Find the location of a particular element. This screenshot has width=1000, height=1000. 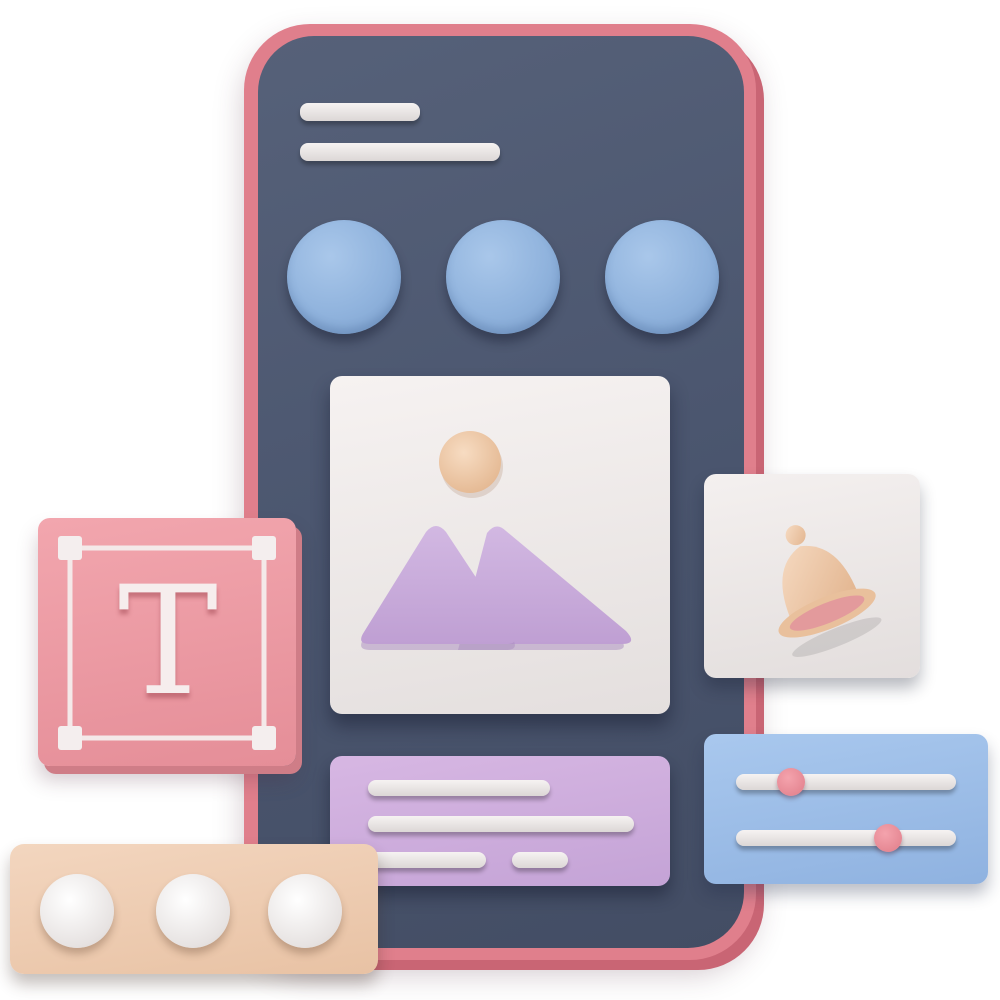

mountains-icon is located at coordinates (496, 588).